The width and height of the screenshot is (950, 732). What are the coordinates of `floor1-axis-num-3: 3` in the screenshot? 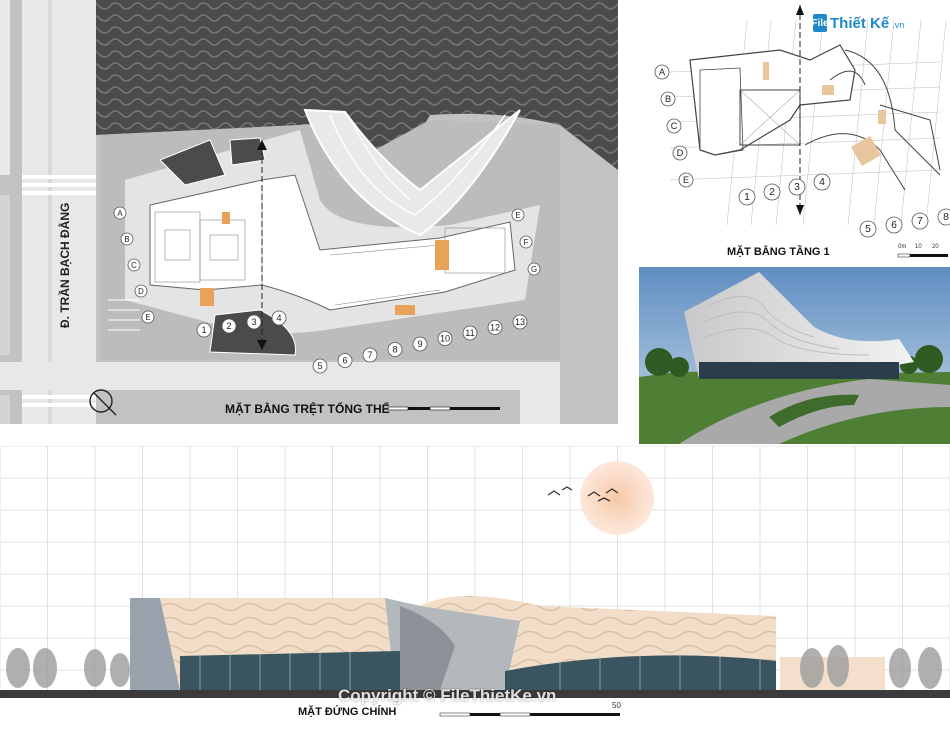 It's located at (797, 187).